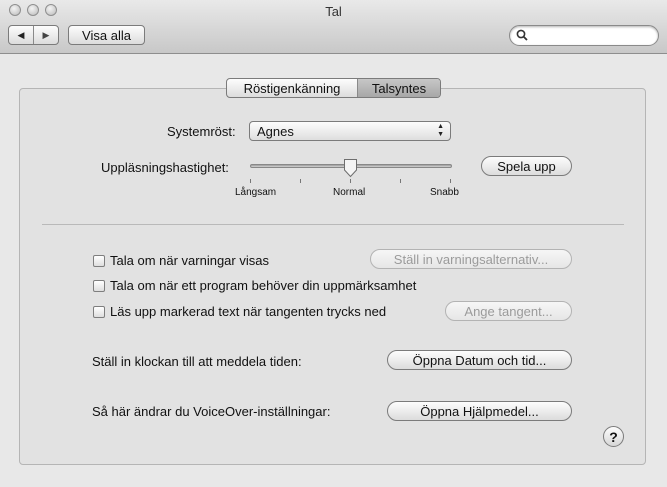 The image size is (667, 487). I want to click on speaking-rate-label: Uppläsningshastighet:, so click(165, 167).